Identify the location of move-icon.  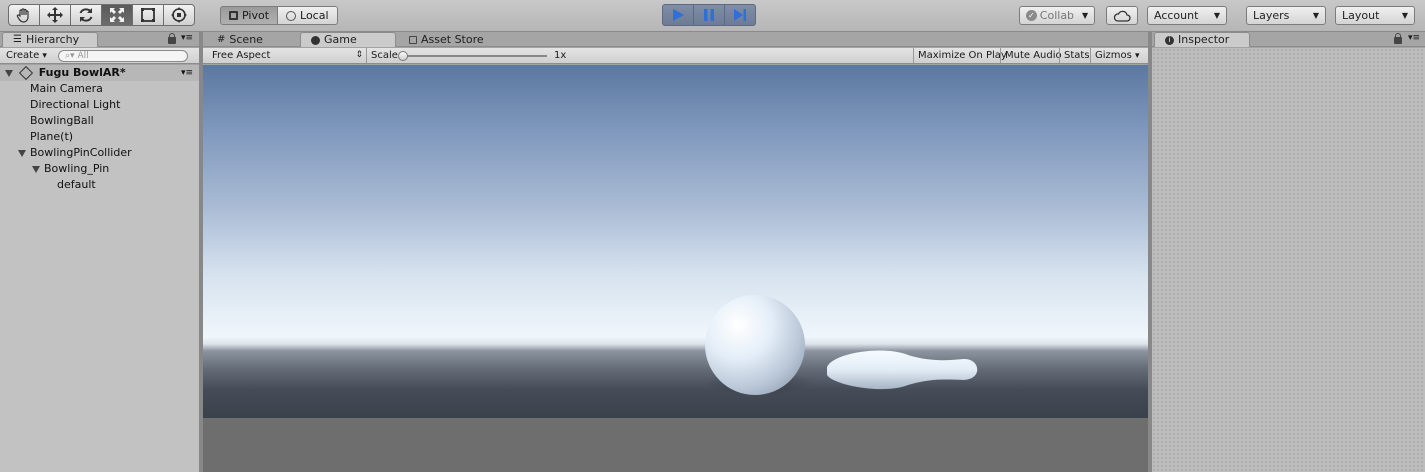
(55, 15).